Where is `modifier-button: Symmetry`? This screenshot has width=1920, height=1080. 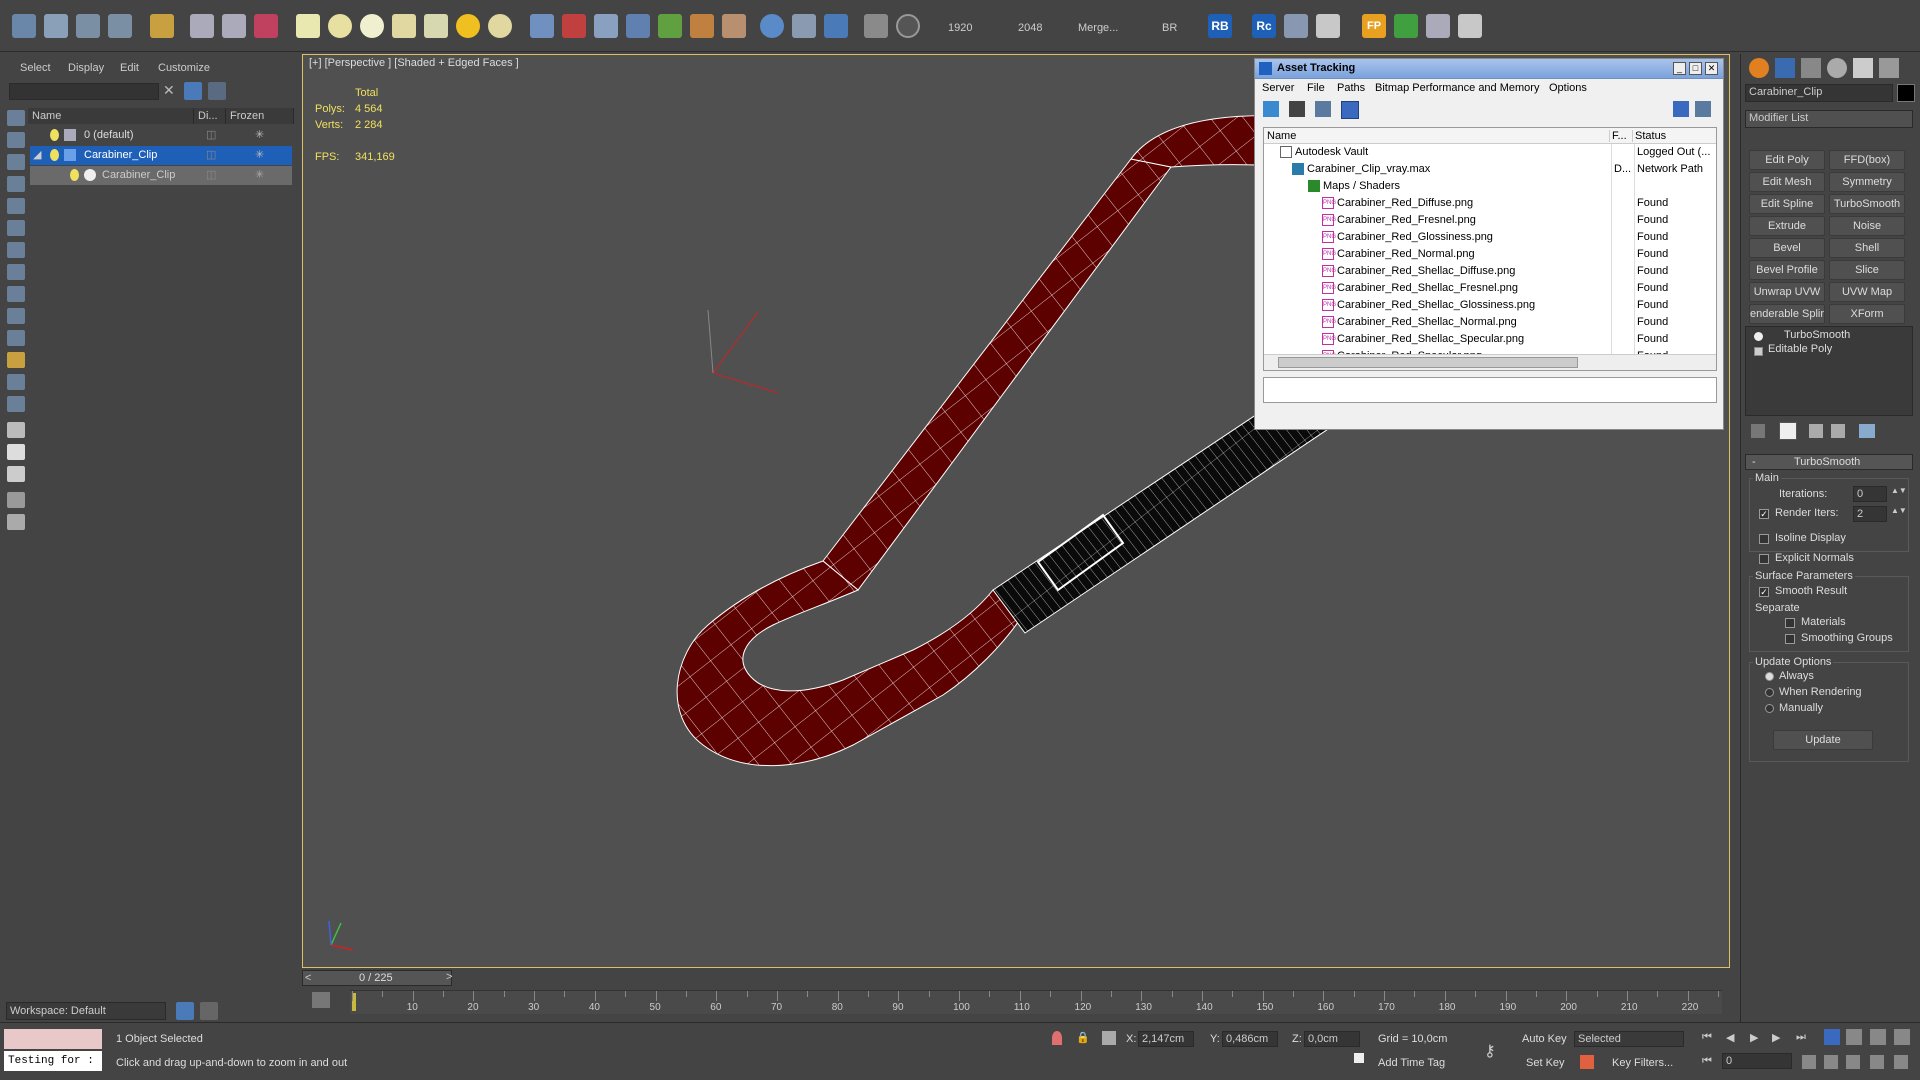 modifier-button: Symmetry is located at coordinates (1867, 182).